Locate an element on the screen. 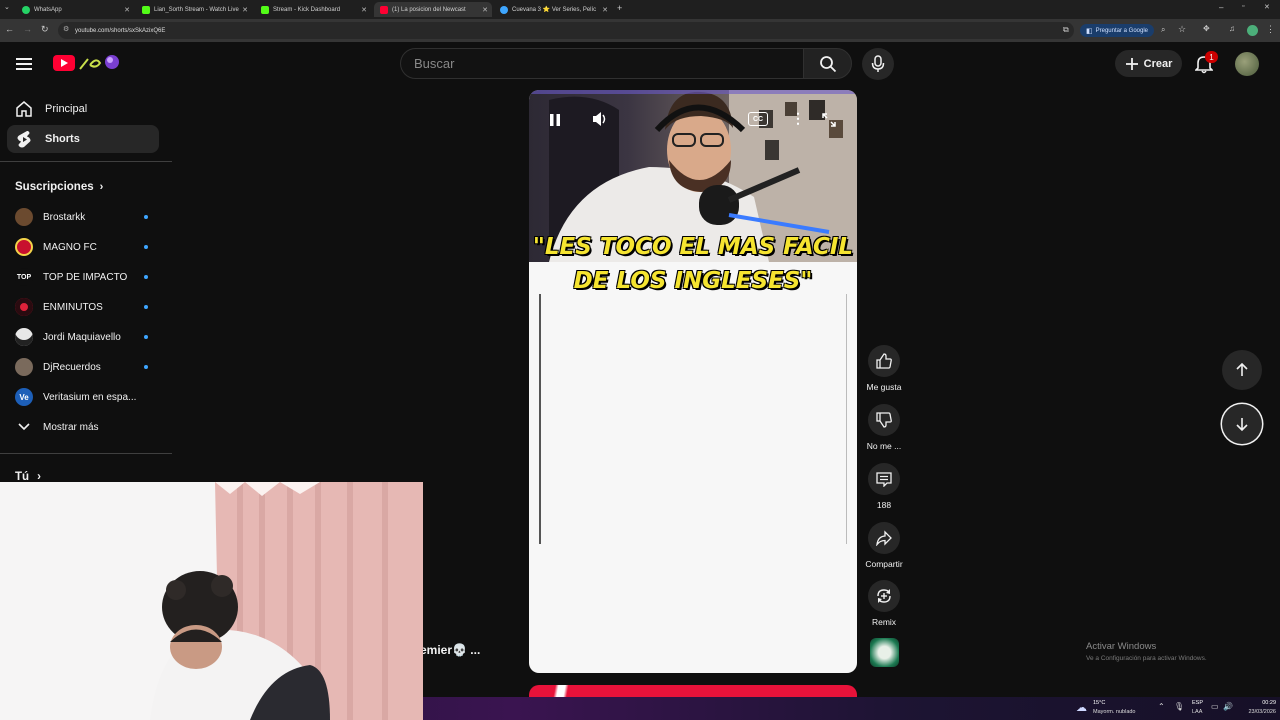  profile-avatar is located at coordinates (1252, 30).